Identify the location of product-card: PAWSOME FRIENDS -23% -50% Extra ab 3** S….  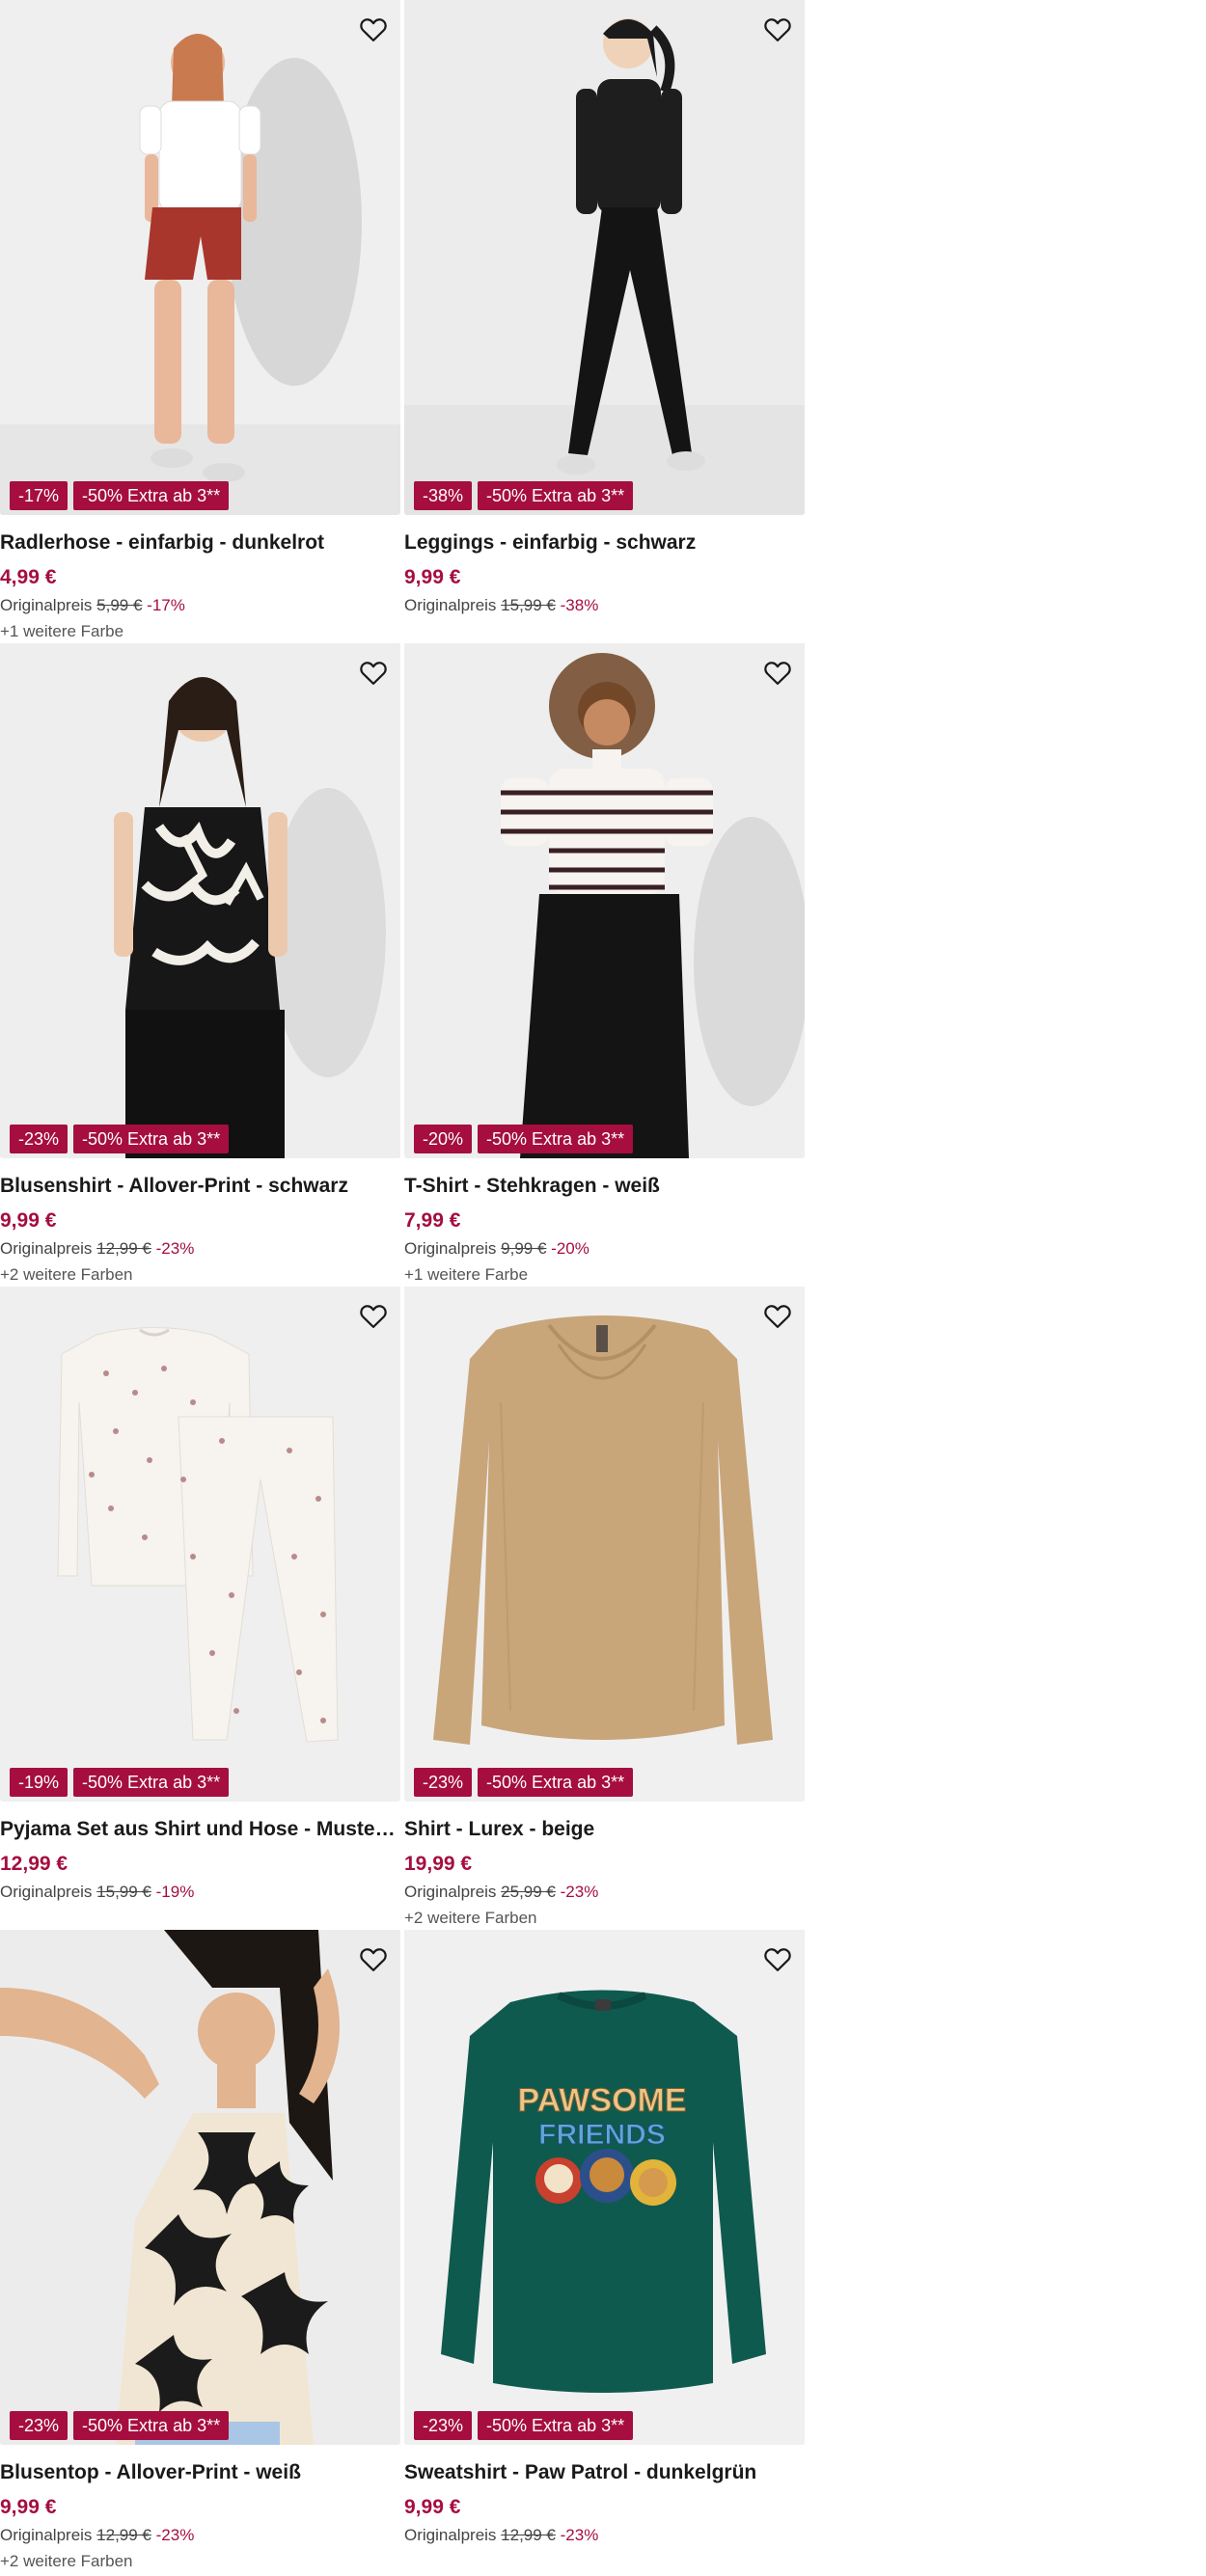
(604, 2251).